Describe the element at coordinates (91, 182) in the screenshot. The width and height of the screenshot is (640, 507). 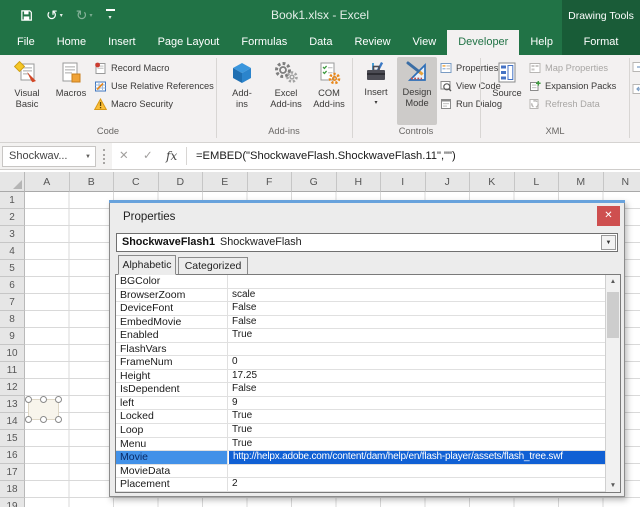
I see `column-header-B: B` at that location.